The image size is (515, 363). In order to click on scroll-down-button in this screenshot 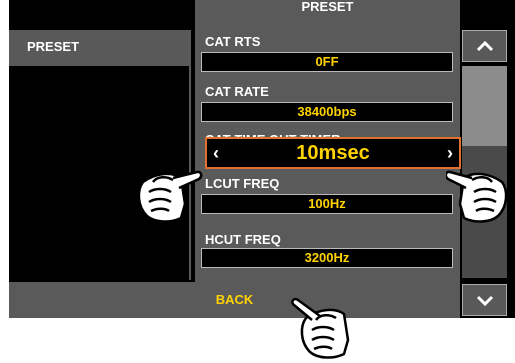, I will do `click(484, 300)`.